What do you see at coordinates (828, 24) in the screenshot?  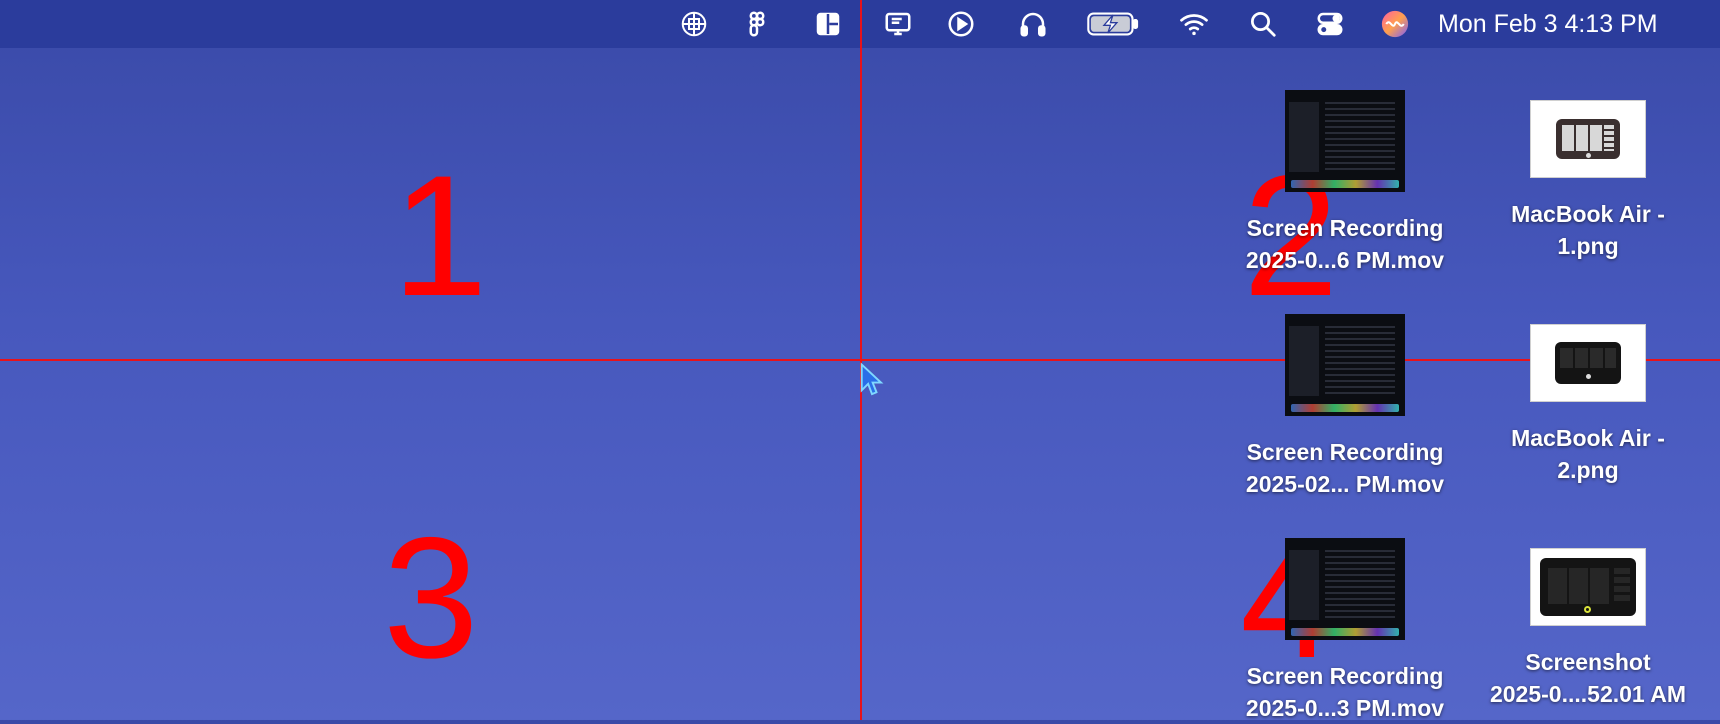 I see `window-layout-icon` at bounding box center [828, 24].